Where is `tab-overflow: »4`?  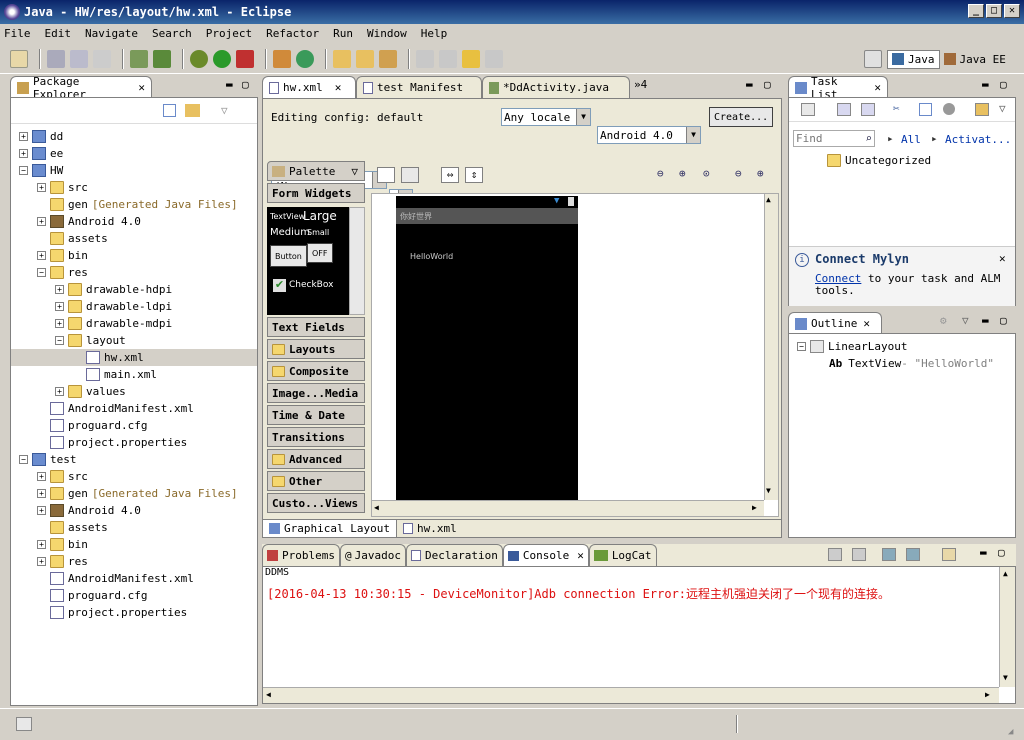
tab-overflow: »4 is located at coordinates (640, 88).